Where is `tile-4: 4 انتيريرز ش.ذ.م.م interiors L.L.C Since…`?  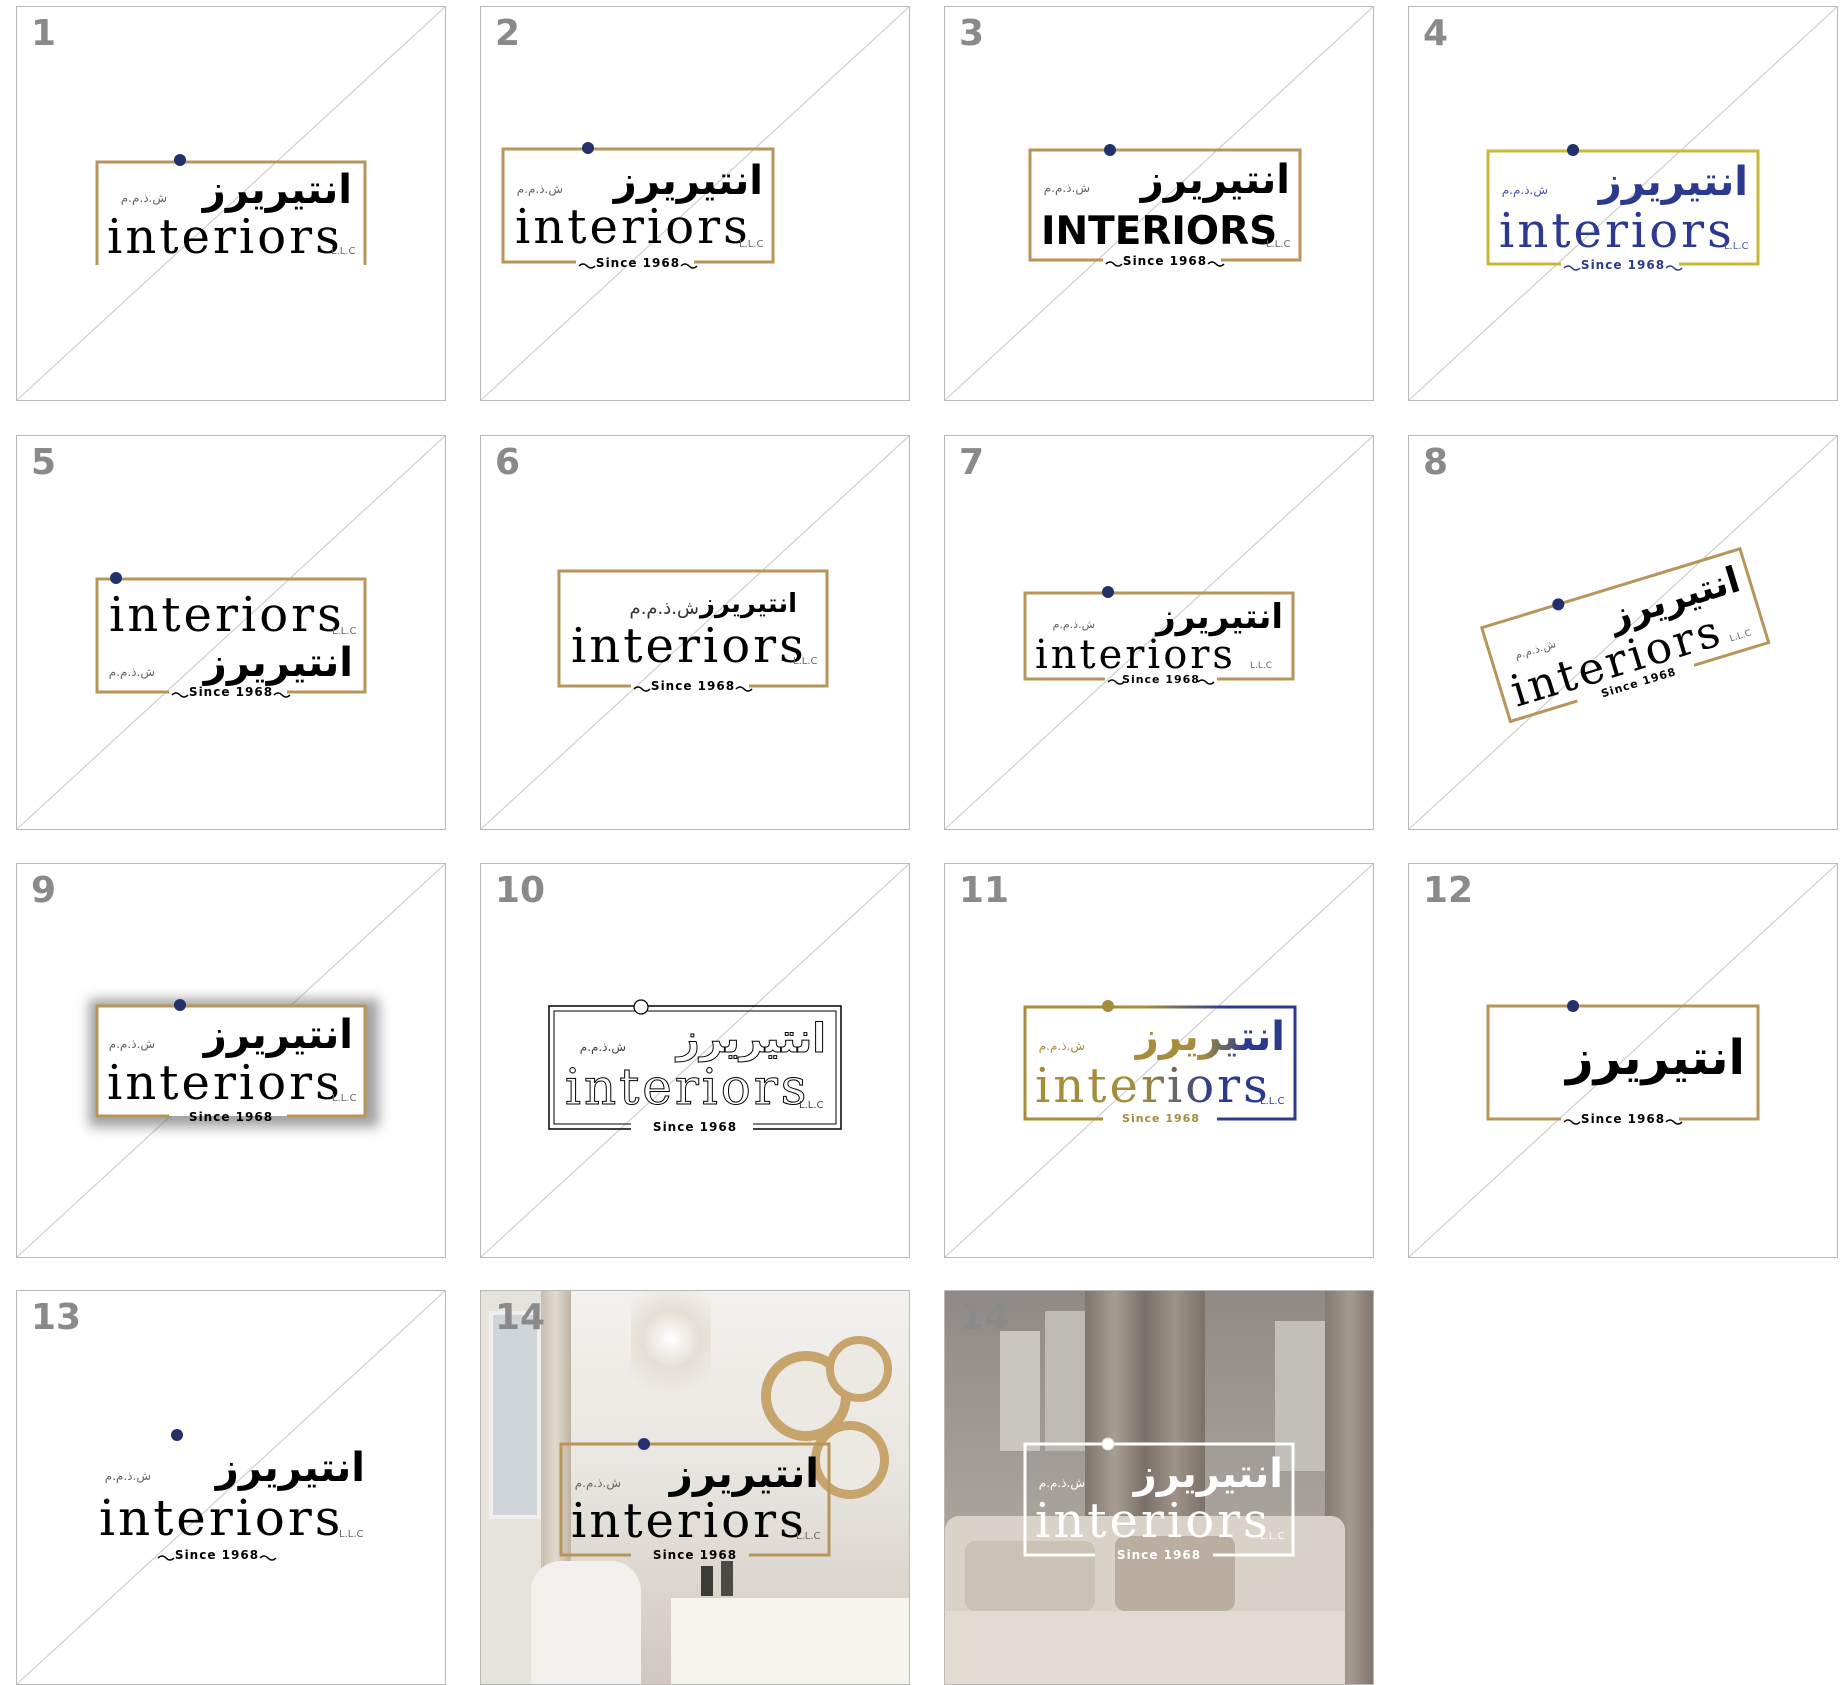 tile-4: 4 انتيريرز ش.ذ.م.م interiors L.L.C Since… is located at coordinates (1623, 203).